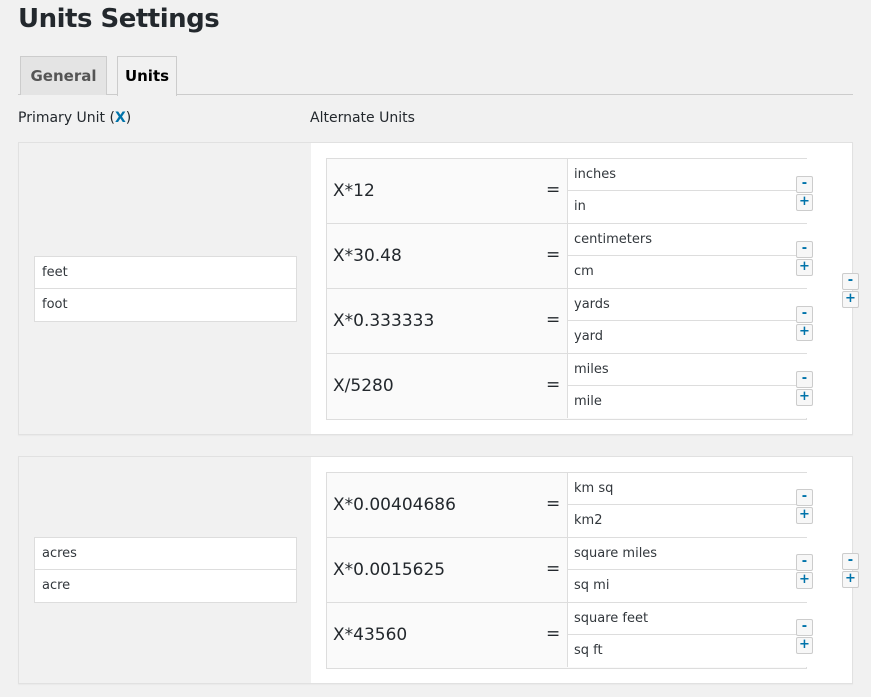 This screenshot has height=697, width=871. What do you see at coordinates (687, 521) in the screenshot?
I see `alternate-unit-name: km2` at bounding box center [687, 521].